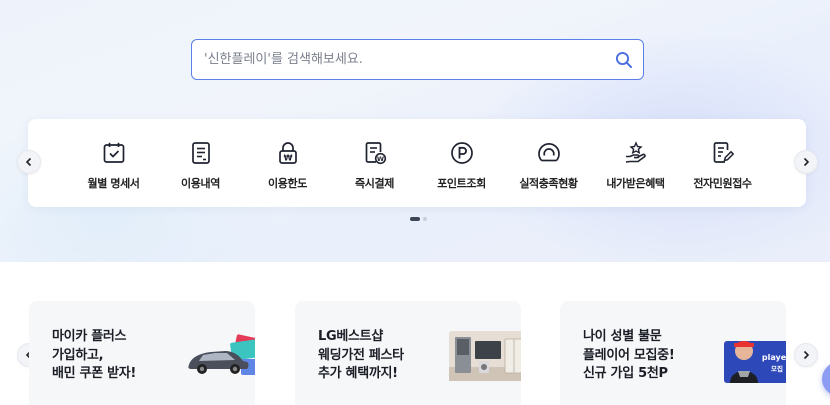 The width and height of the screenshot is (830, 405). What do you see at coordinates (94, 355) in the screenshot?
I see `banner-text: 마이카 플러스 가입하고, 배민 쿠폰 받자!` at bounding box center [94, 355].